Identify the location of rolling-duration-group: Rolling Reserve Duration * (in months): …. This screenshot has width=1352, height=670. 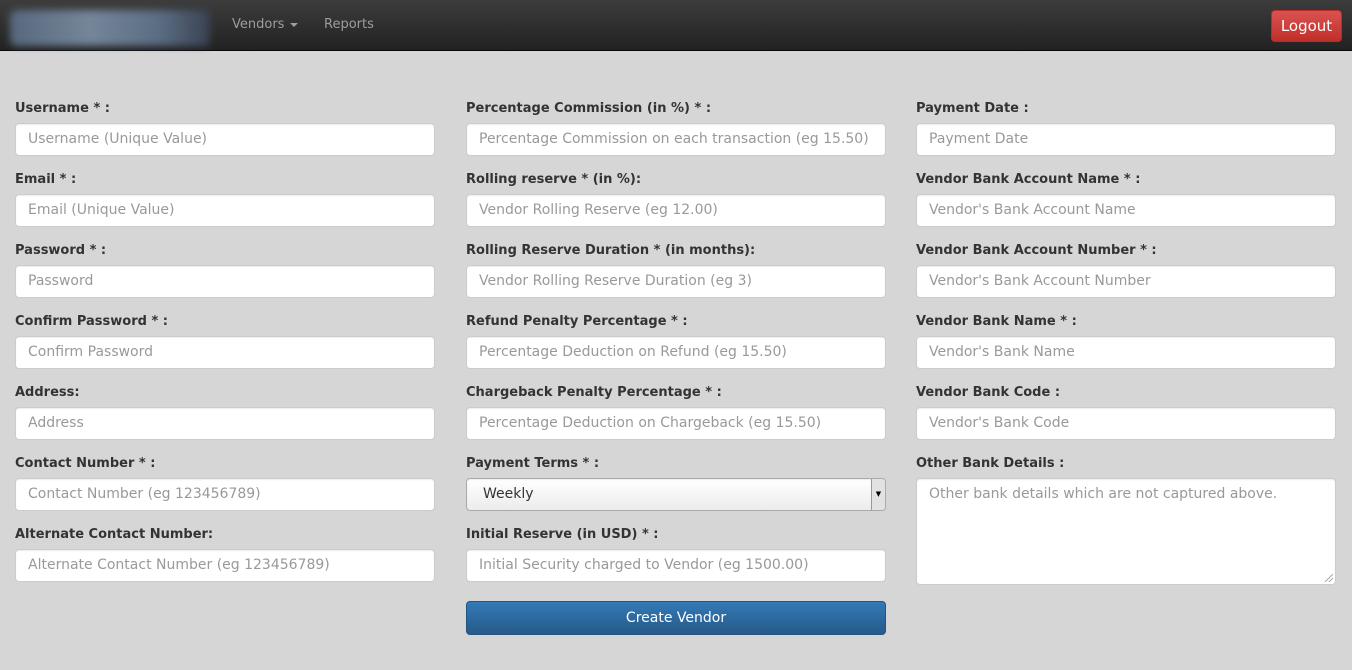
(676, 278).